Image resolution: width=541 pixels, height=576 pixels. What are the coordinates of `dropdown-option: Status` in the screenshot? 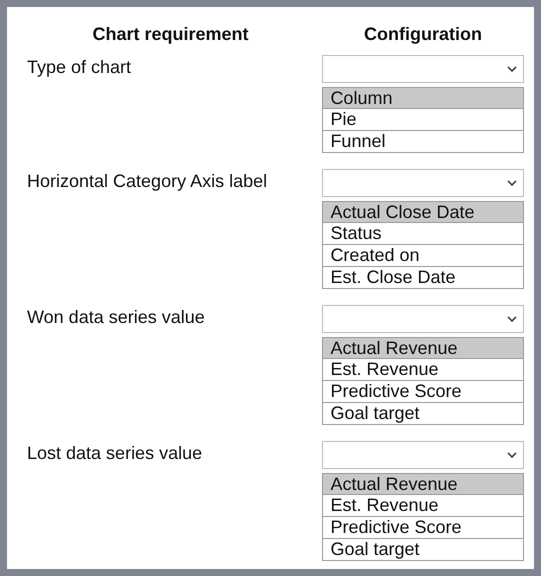 It's located at (423, 234).